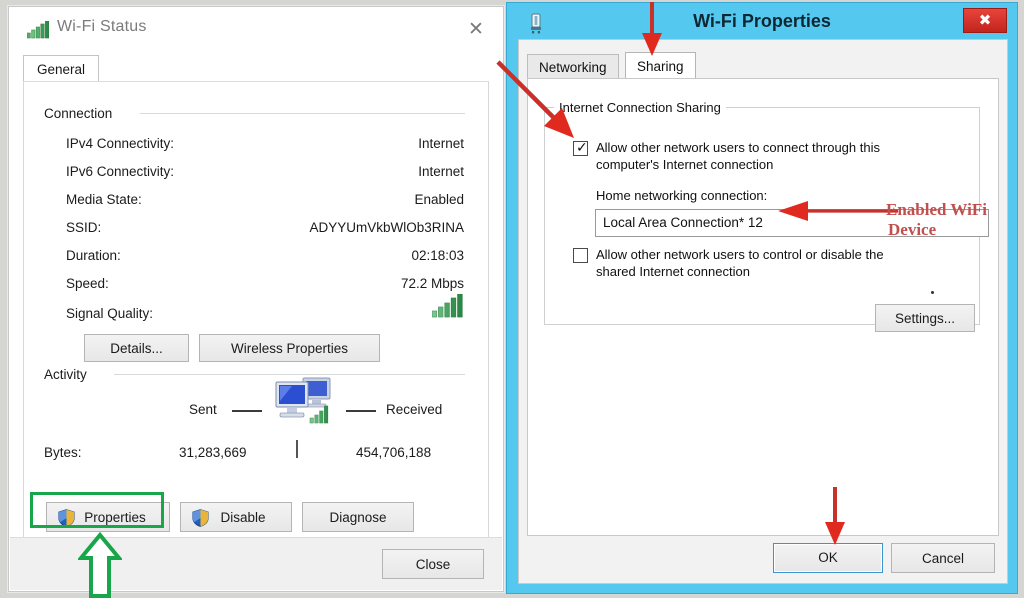  I want to click on bytes-label: Bytes:, so click(63, 452).